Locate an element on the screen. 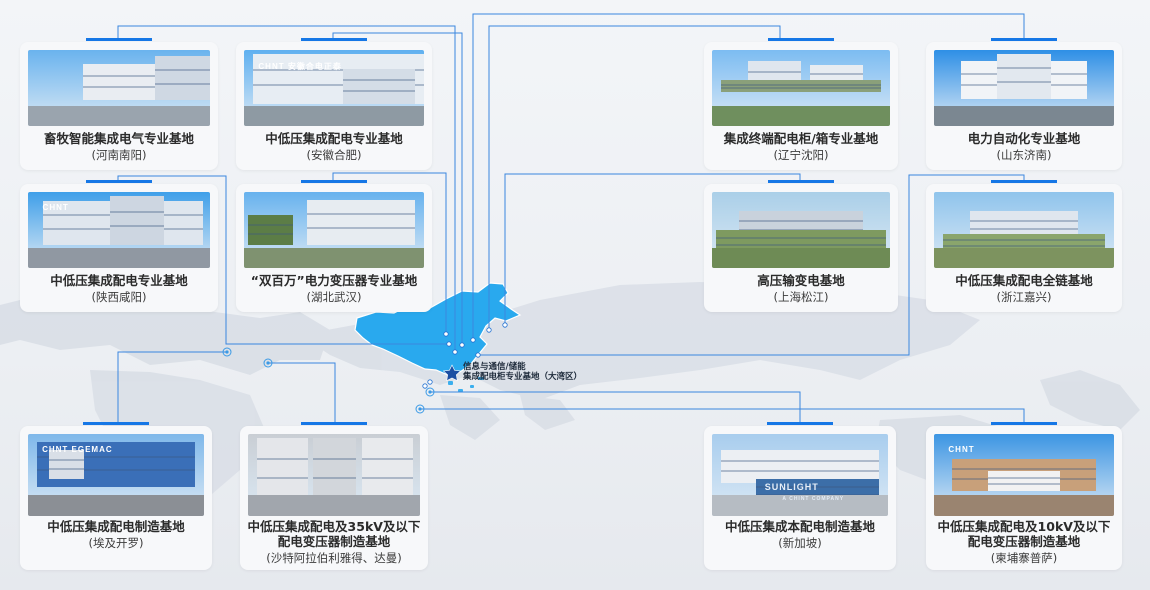 The height and width of the screenshot is (590, 1150). base-title: 中低压集成配电制造基地 is located at coordinates (116, 526).